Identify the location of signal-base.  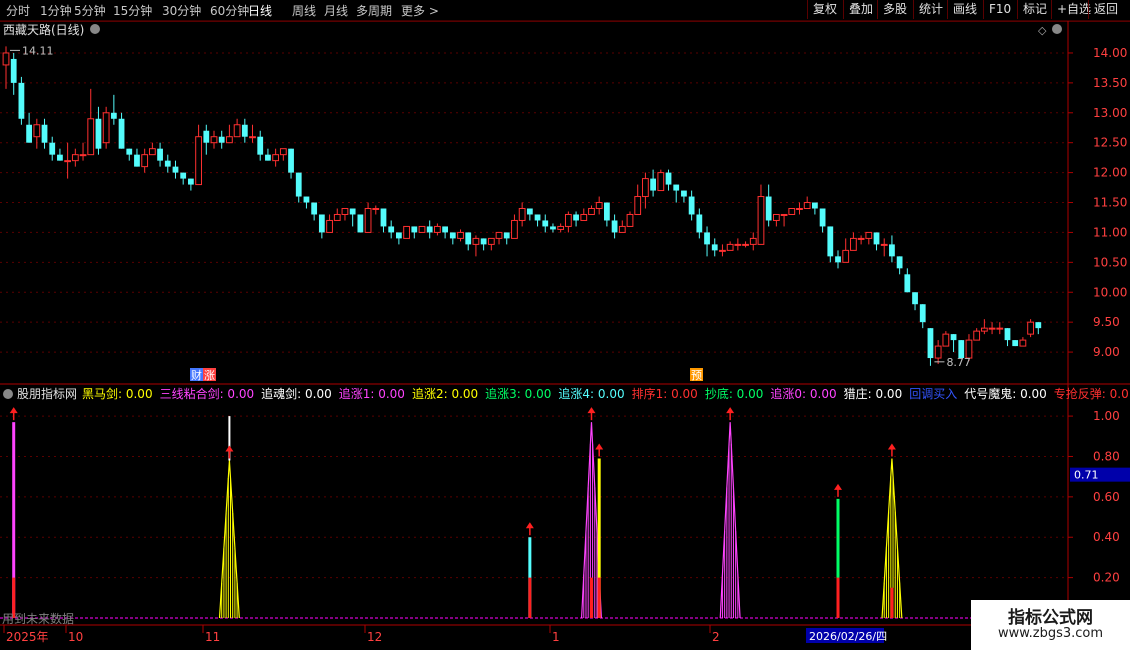
(599, 597).